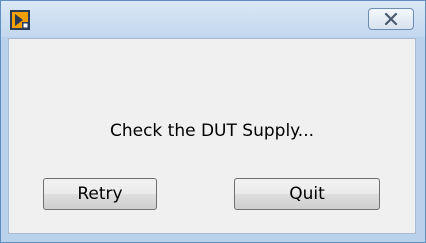  I want to click on close-icon, so click(391, 19).